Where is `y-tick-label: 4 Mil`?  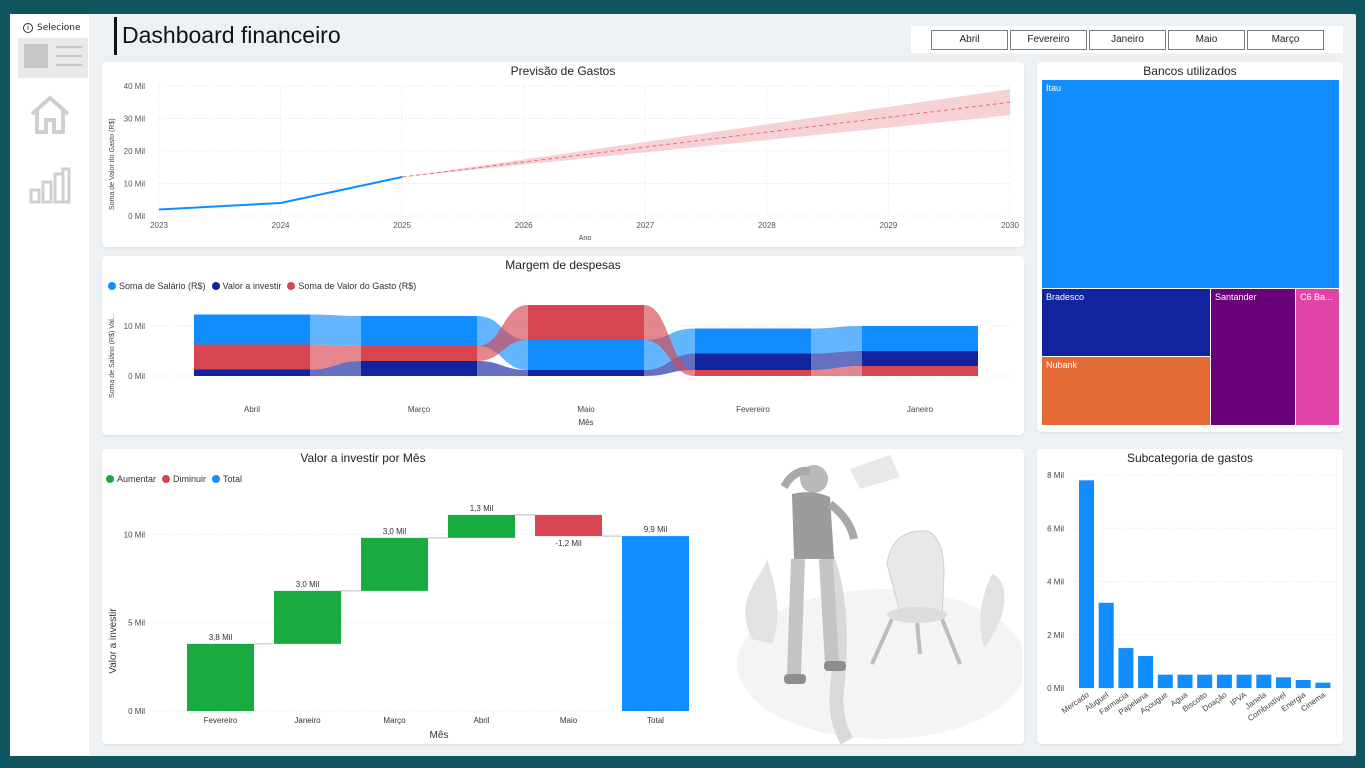
y-tick-label: 4 Mil is located at coordinates (1055, 582).